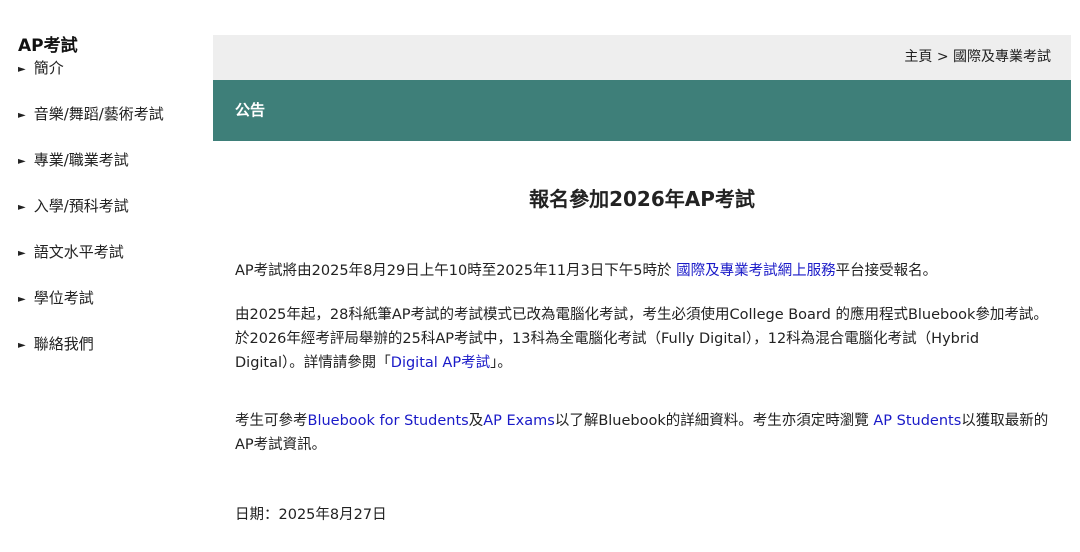 The height and width of the screenshot is (552, 1080). I want to click on ap-students-link: AP Students, so click(917, 421).